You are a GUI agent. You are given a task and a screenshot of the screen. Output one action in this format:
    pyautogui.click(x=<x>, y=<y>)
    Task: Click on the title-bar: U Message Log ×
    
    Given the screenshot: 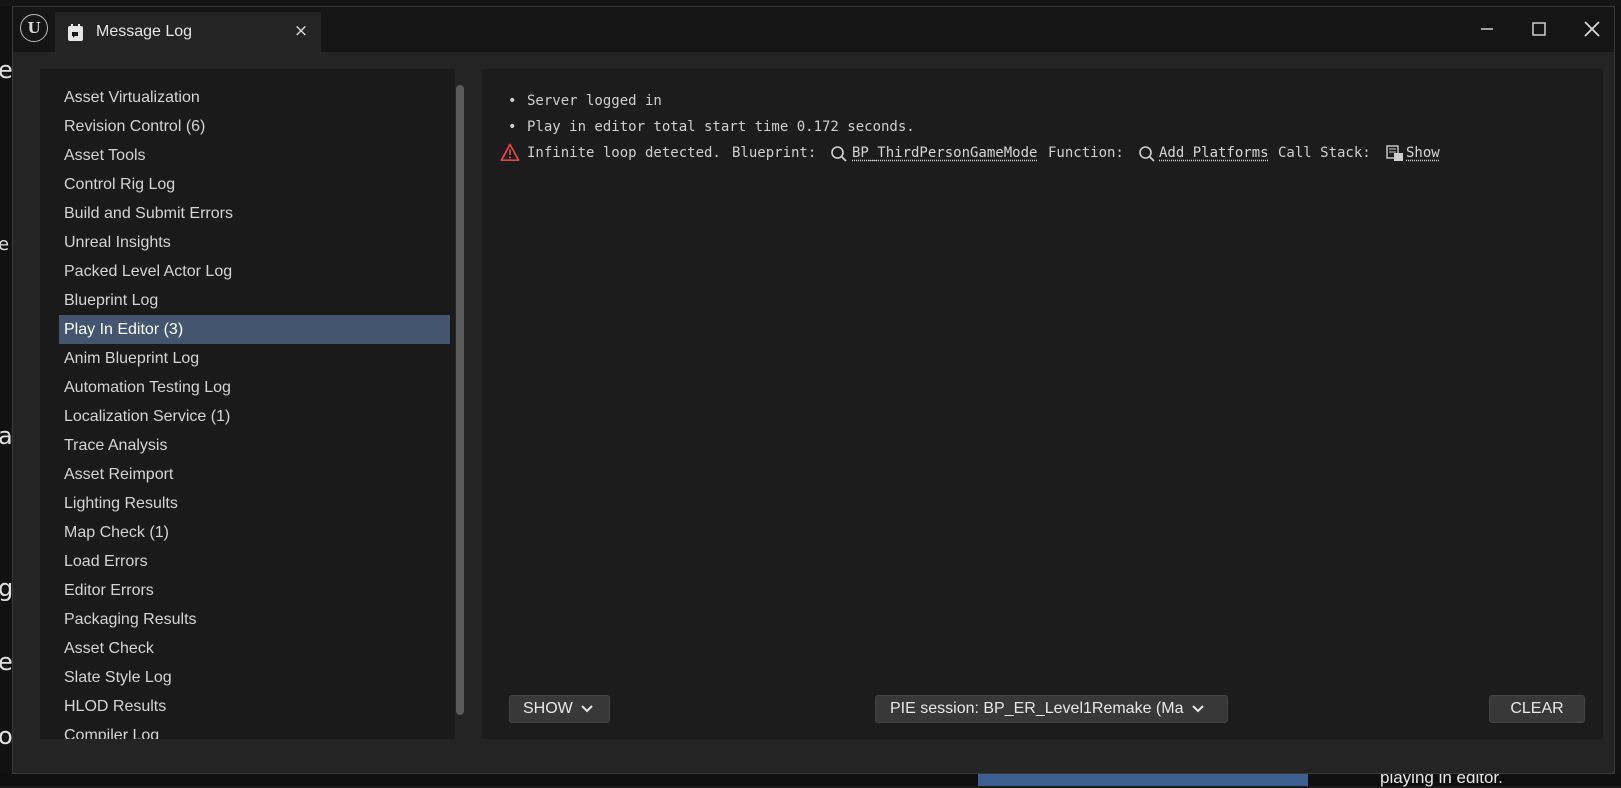 What is the action you would take?
    pyautogui.click(x=813, y=29)
    